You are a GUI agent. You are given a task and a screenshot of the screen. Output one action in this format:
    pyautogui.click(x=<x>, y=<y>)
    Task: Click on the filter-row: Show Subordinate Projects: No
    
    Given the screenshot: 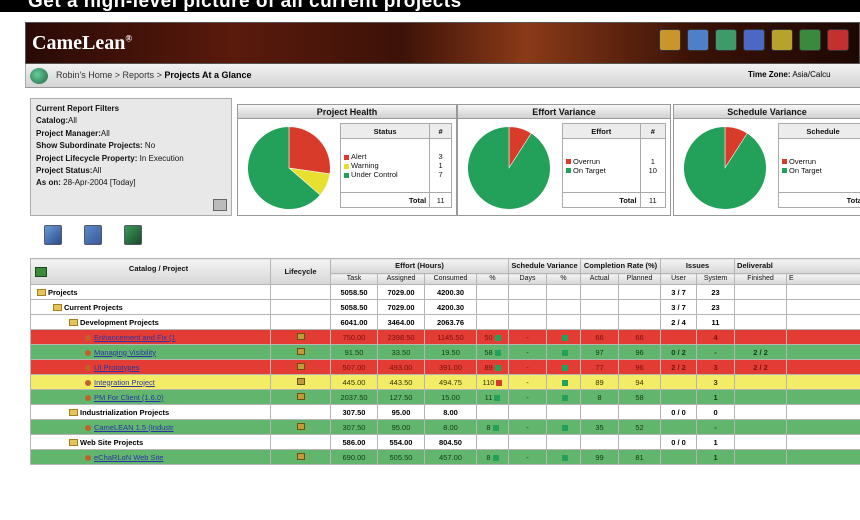 What is the action you would take?
    pyautogui.click(x=96, y=146)
    